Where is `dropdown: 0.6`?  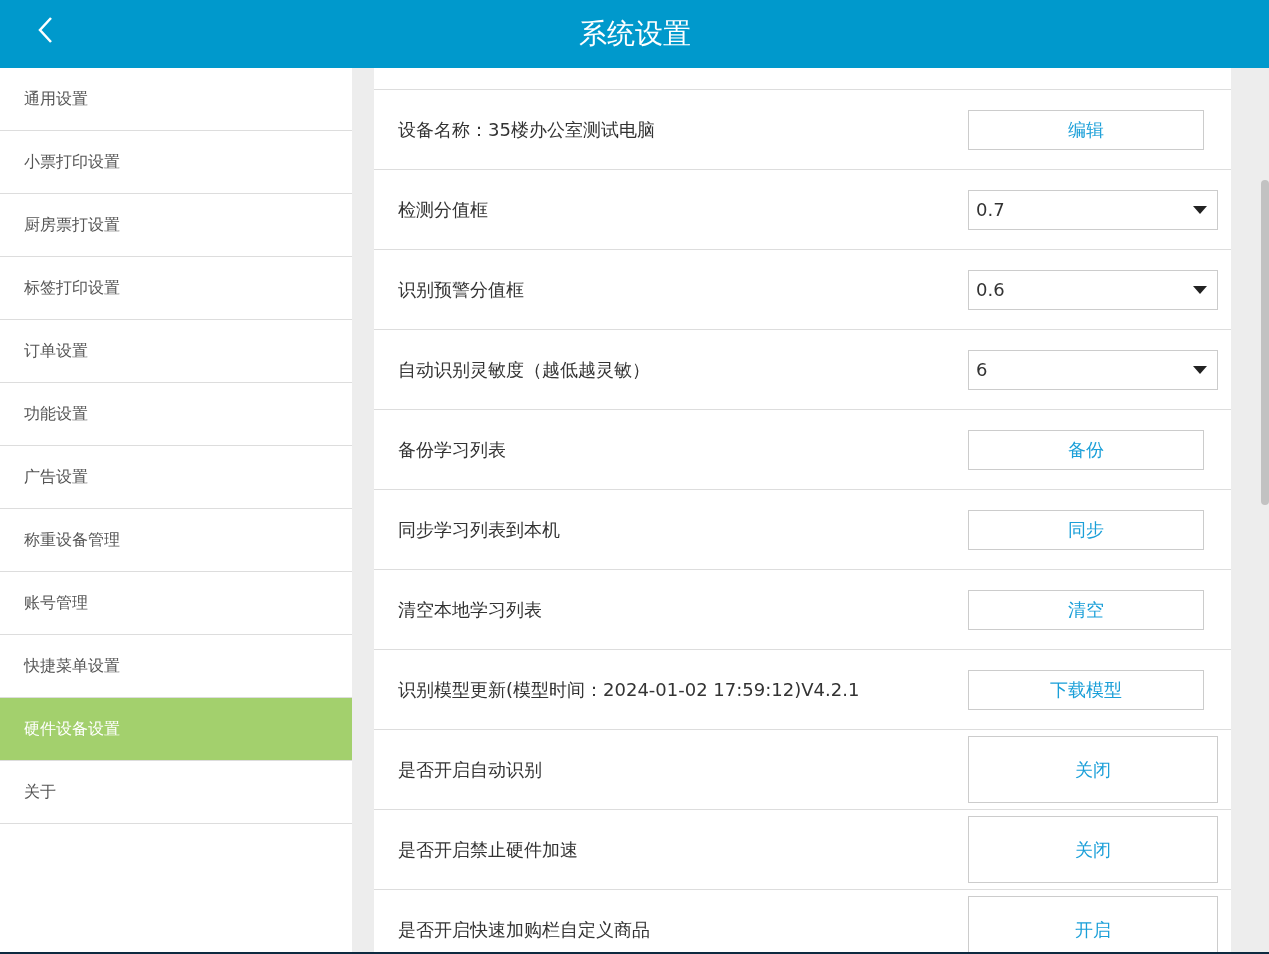
dropdown: 0.6 is located at coordinates (1093, 289).